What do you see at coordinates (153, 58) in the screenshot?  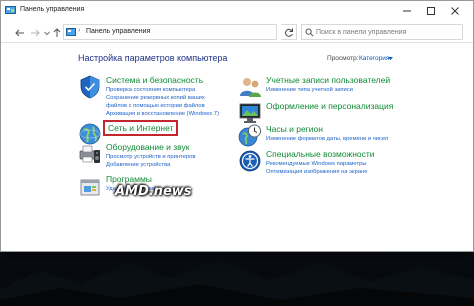 I see `page-title: Настройка параметров компьютера` at bounding box center [153, 58].